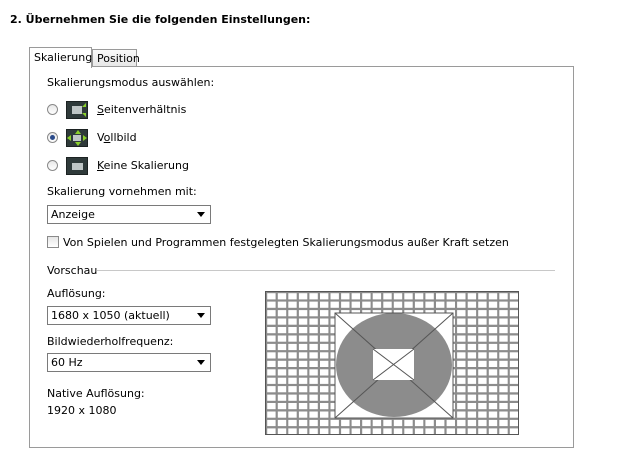 Image resolution: width=639 pixels, height=456 pixels. Describe the element at coordinates (77, 166) in the screenshot. I see `no-scaling-icon` at that location.